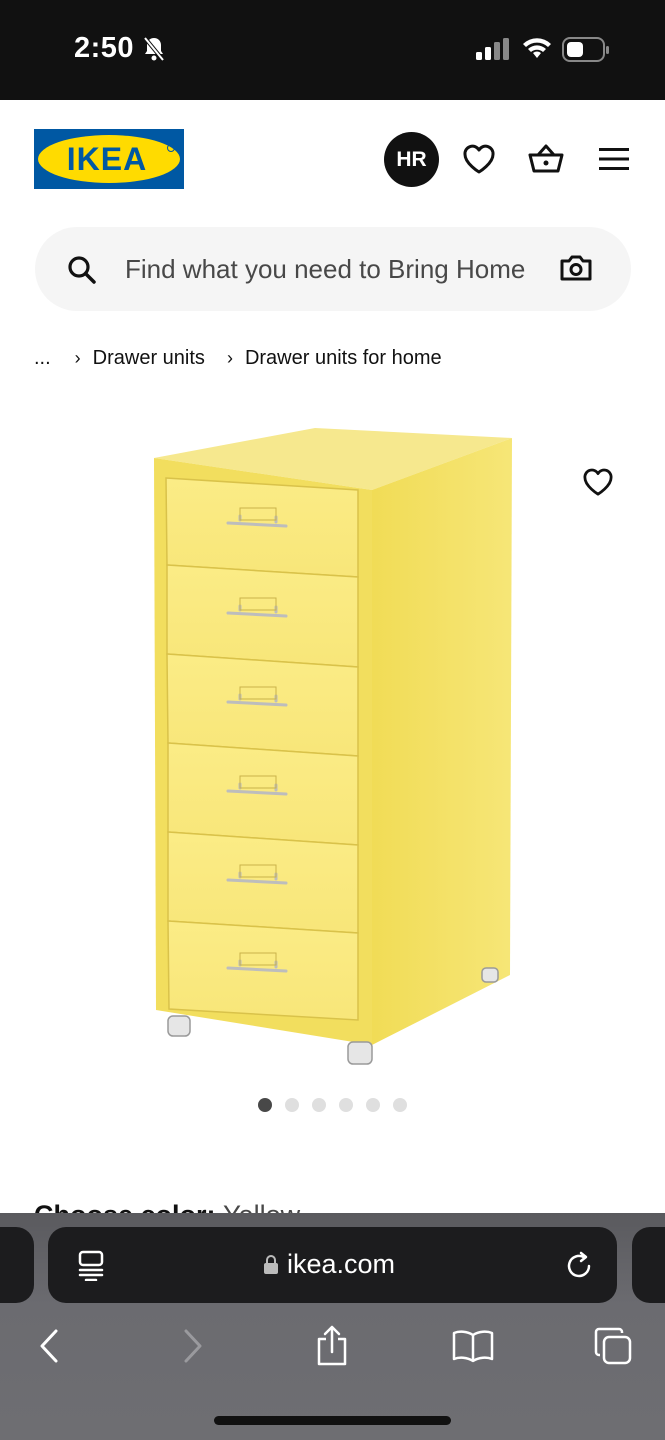 Image resolution: width=665 pixels, height=1440 pixels. I want to click on back-button, so click(49, 1346).